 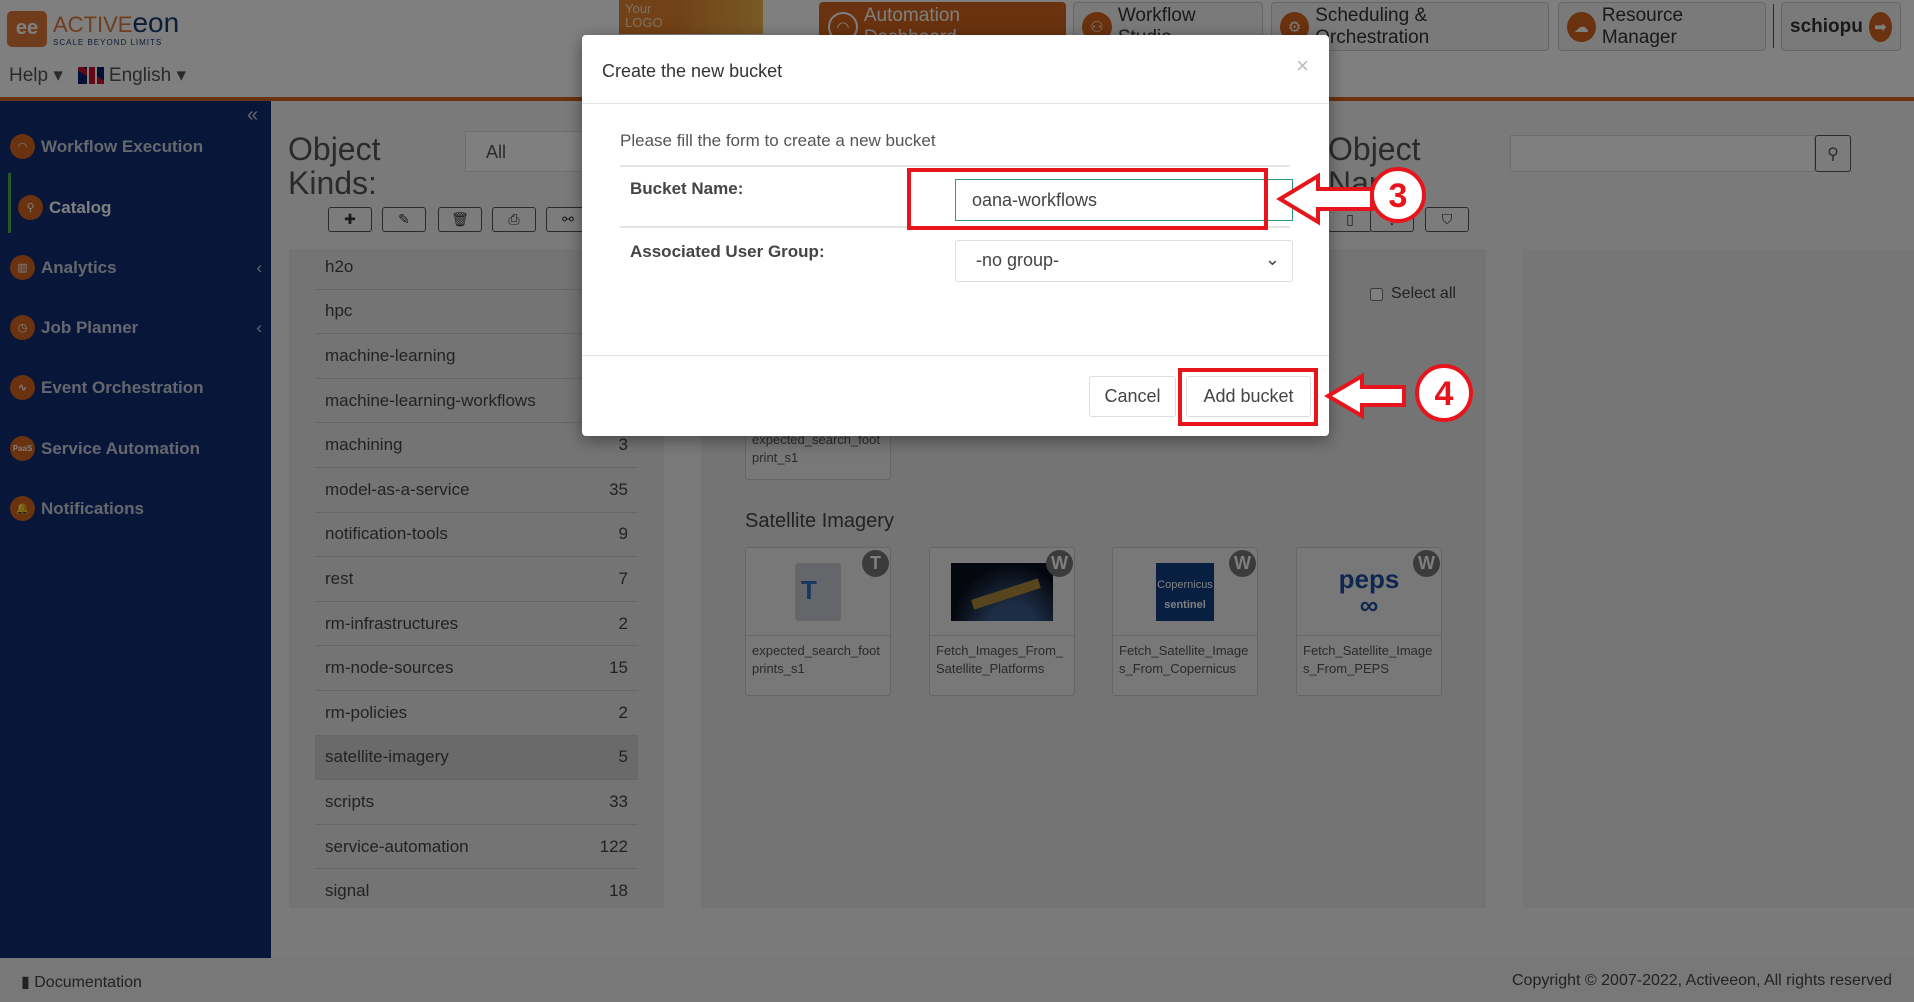 I want to click on tutorial-annotations: 3 4, so click(x=1190, y=296).